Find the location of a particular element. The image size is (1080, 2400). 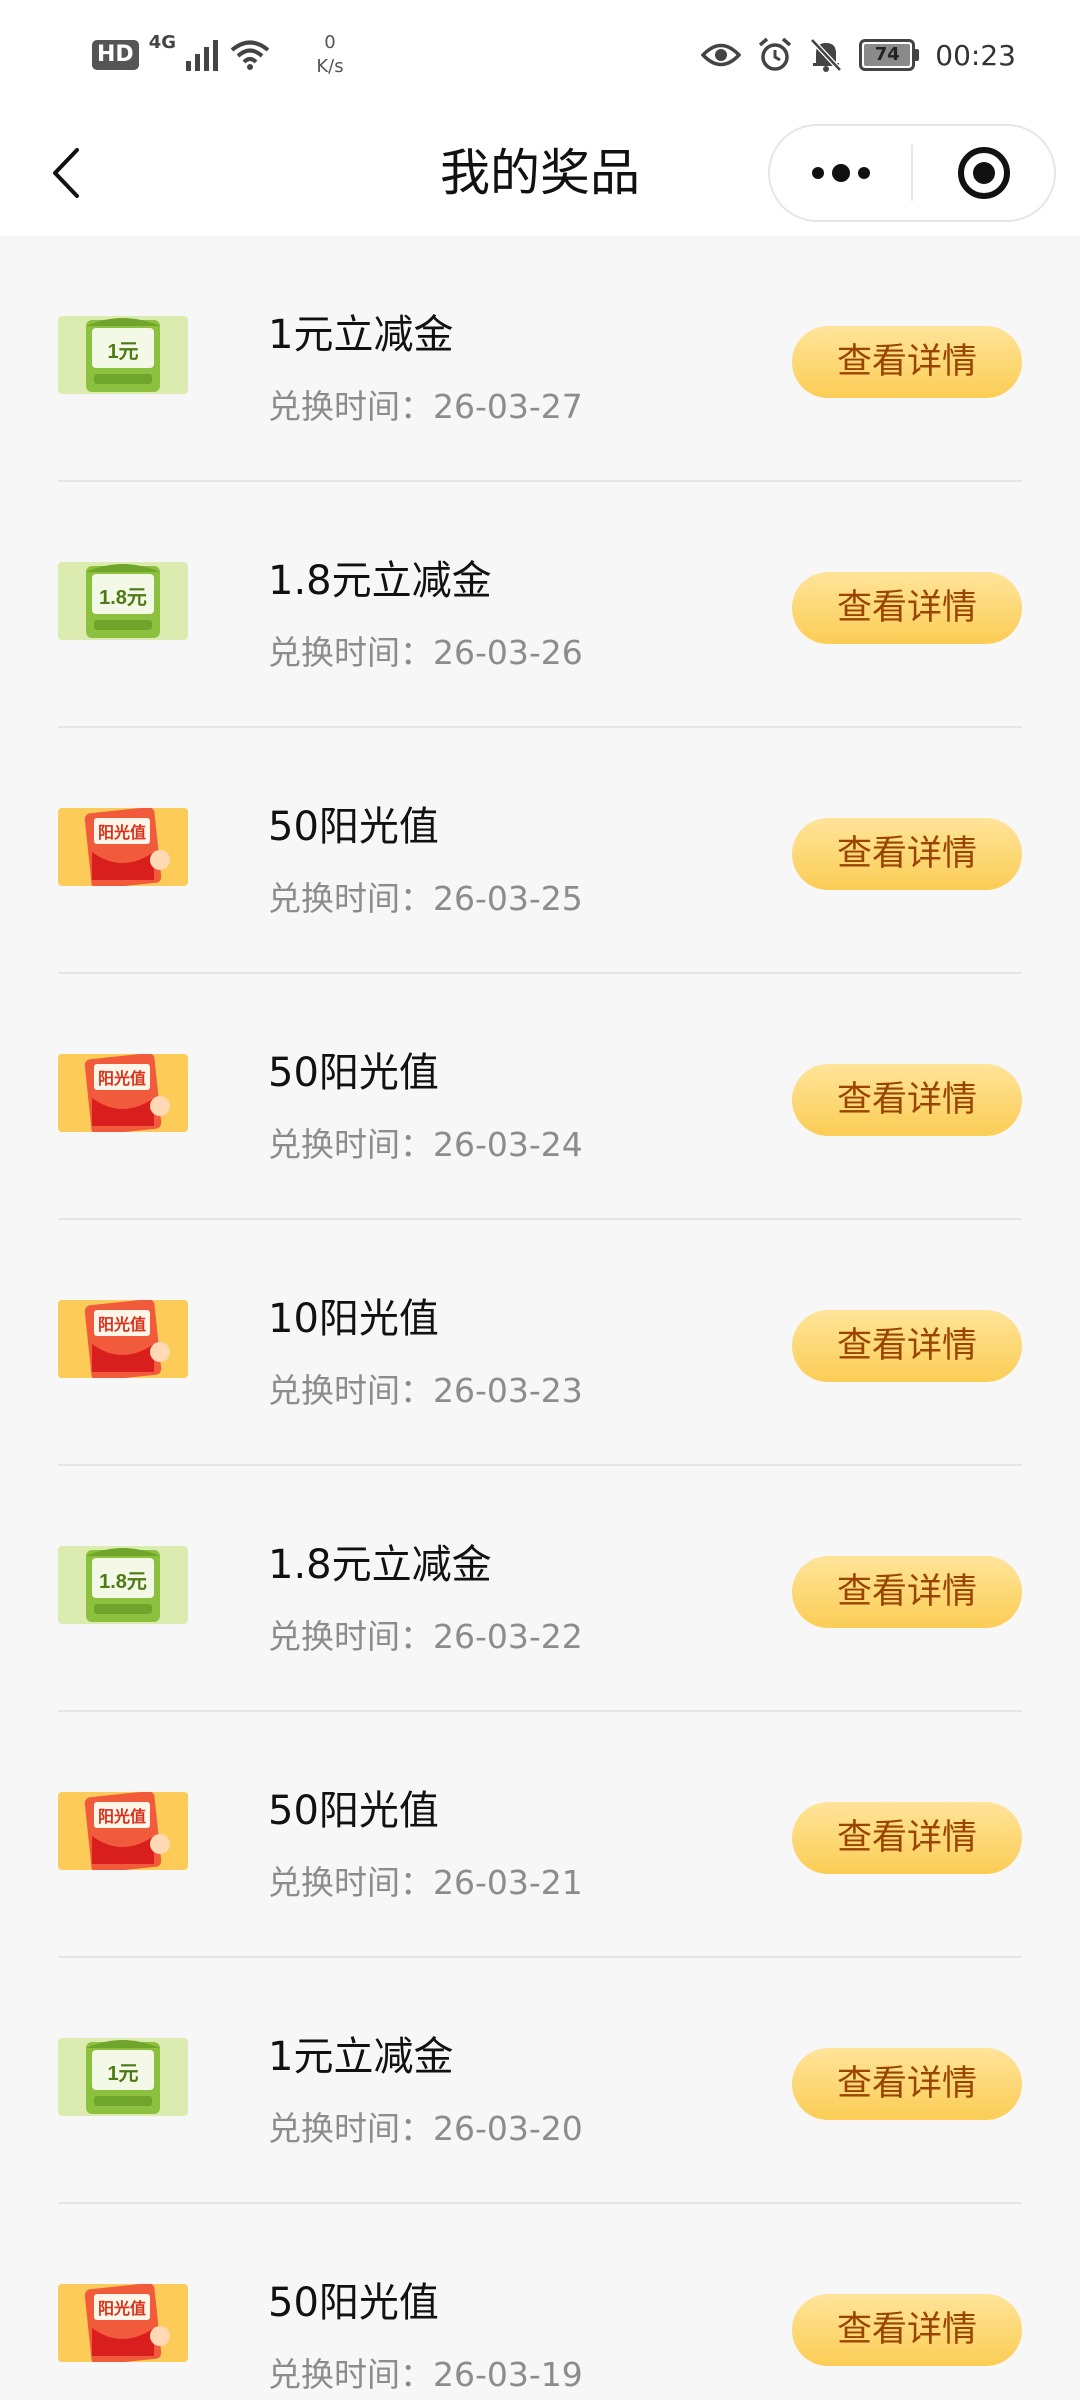

status-bar: HD 4G 0 K/s 74 00:23 is located at coordinates (540, 55).